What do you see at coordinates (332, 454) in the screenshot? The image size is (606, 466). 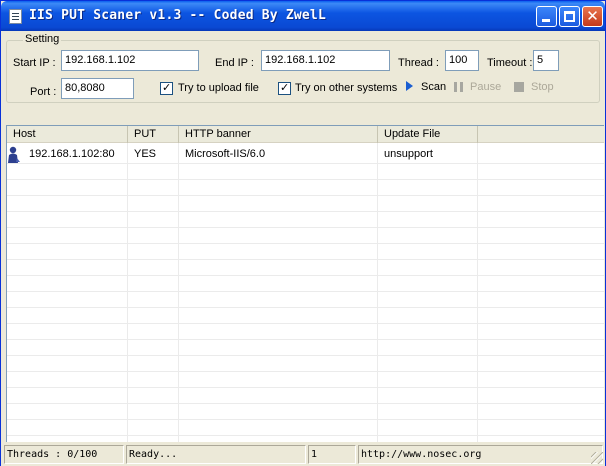 I see `status-count: 1` at bounding box center [332, 454].